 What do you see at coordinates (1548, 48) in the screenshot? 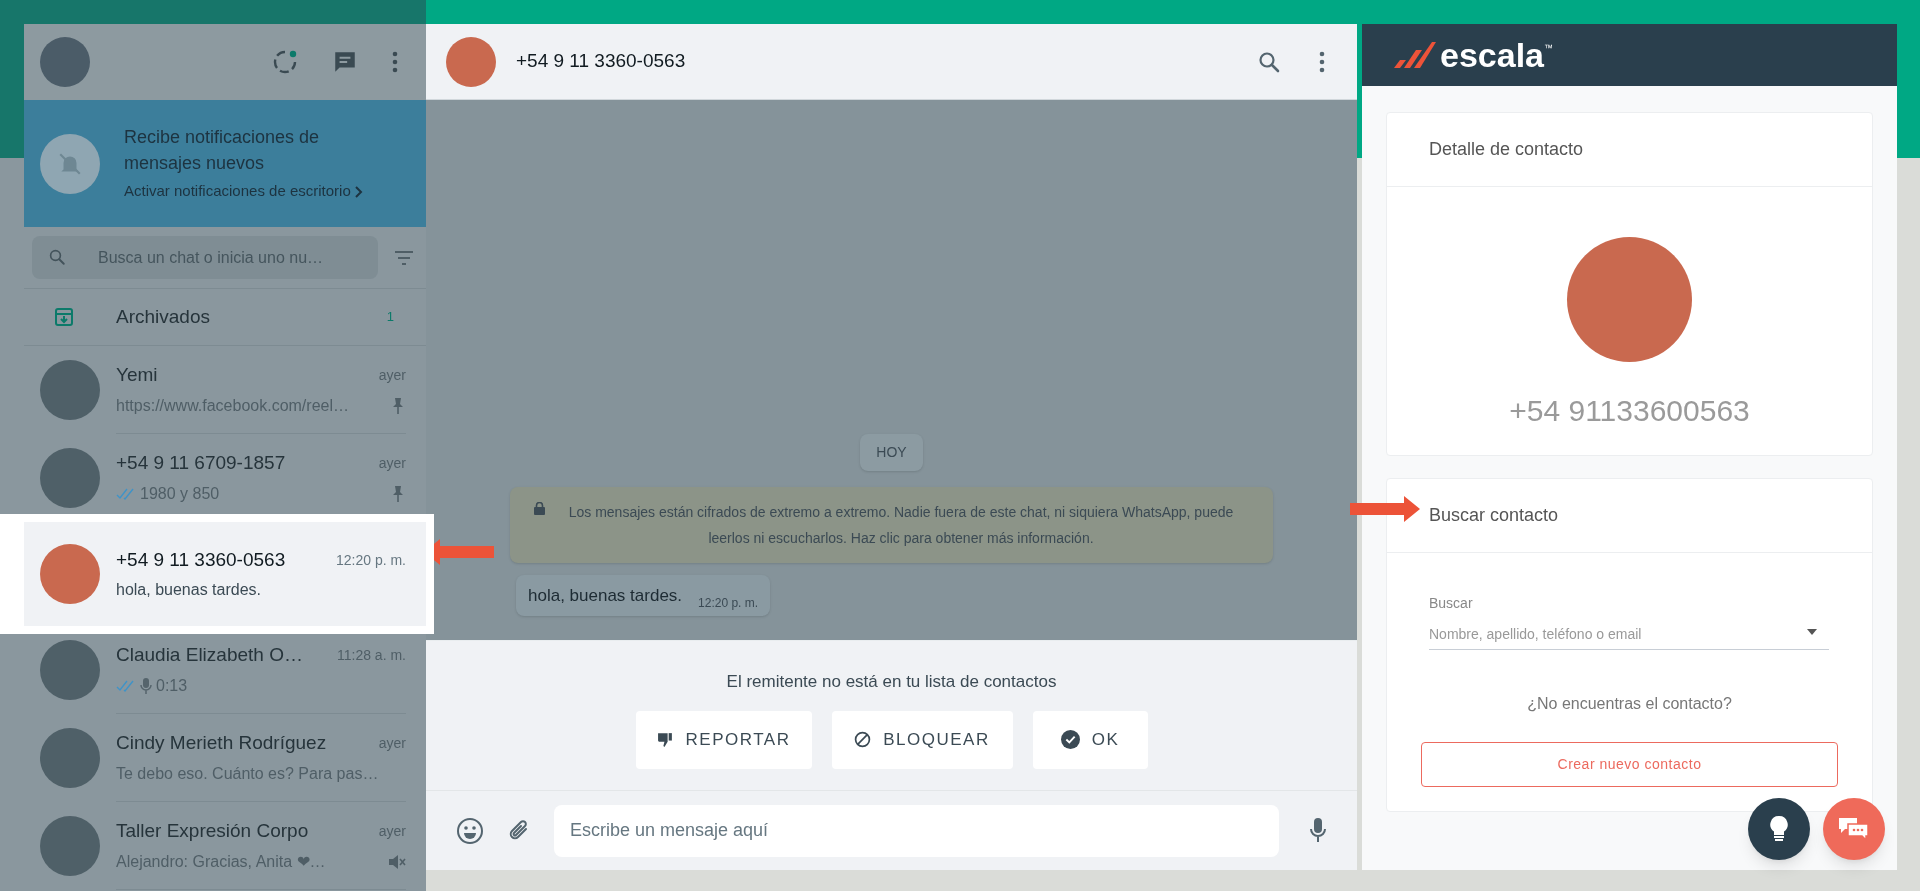
I see `trademark-mark: ™` at bounding box center [1548, 48].